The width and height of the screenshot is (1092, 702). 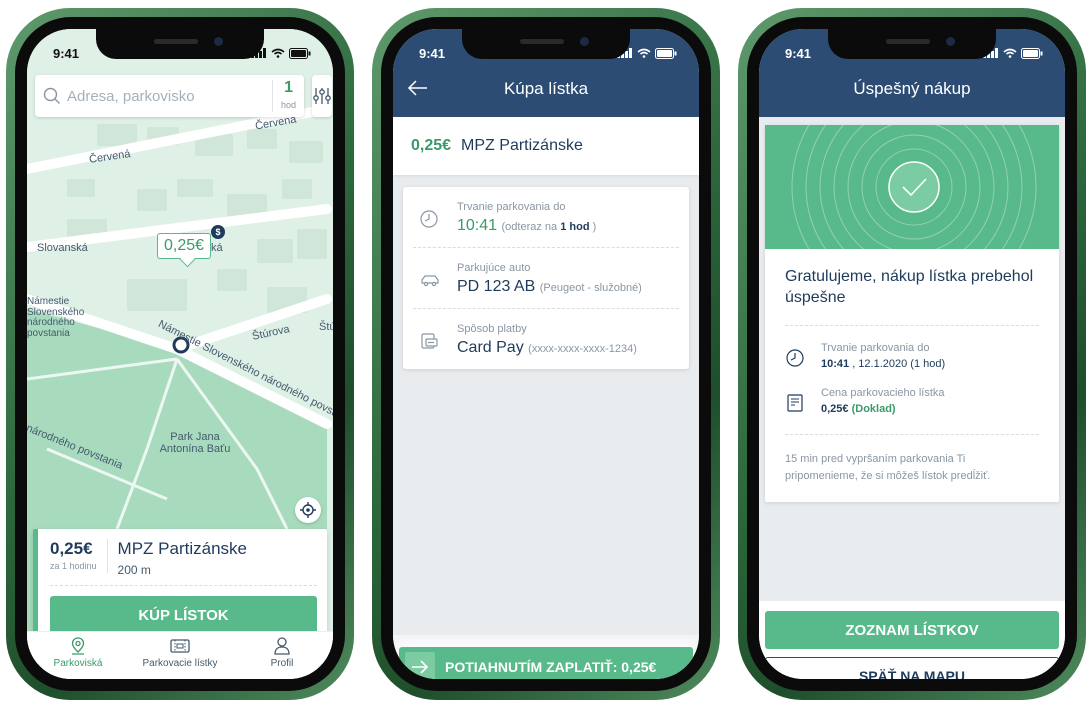 What do you see at coordinates (912, 668) in the screenshot?
I see `back-to-map-button: SPÄŤ NA MAPU` at bounding box center [912, 668].